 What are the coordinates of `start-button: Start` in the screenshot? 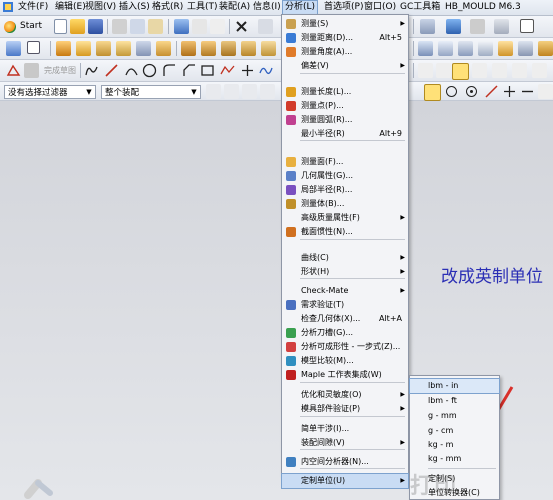 It's located at (23, 26).